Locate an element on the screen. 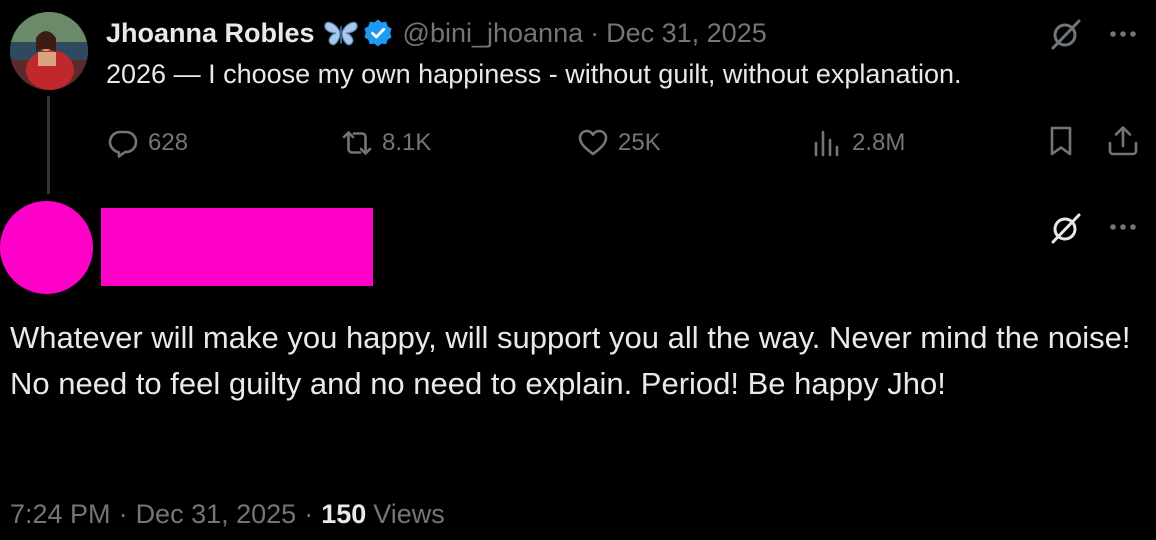 This screenshot has width=1156, height=540. tweet-date: Dec 31, 2025 is located at coordinates (686, 33).